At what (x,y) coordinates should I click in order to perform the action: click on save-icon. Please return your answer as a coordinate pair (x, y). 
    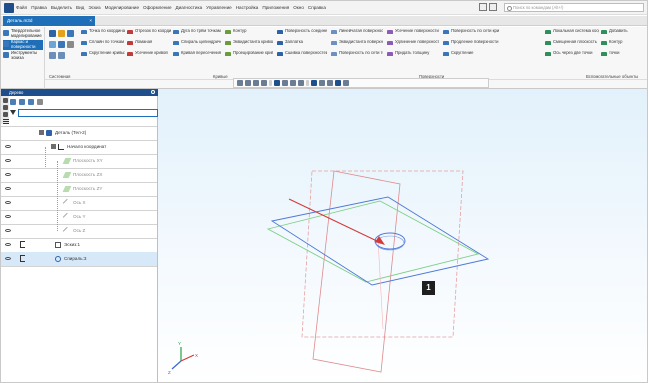
    Looking at the image, I should click on (70, 33).